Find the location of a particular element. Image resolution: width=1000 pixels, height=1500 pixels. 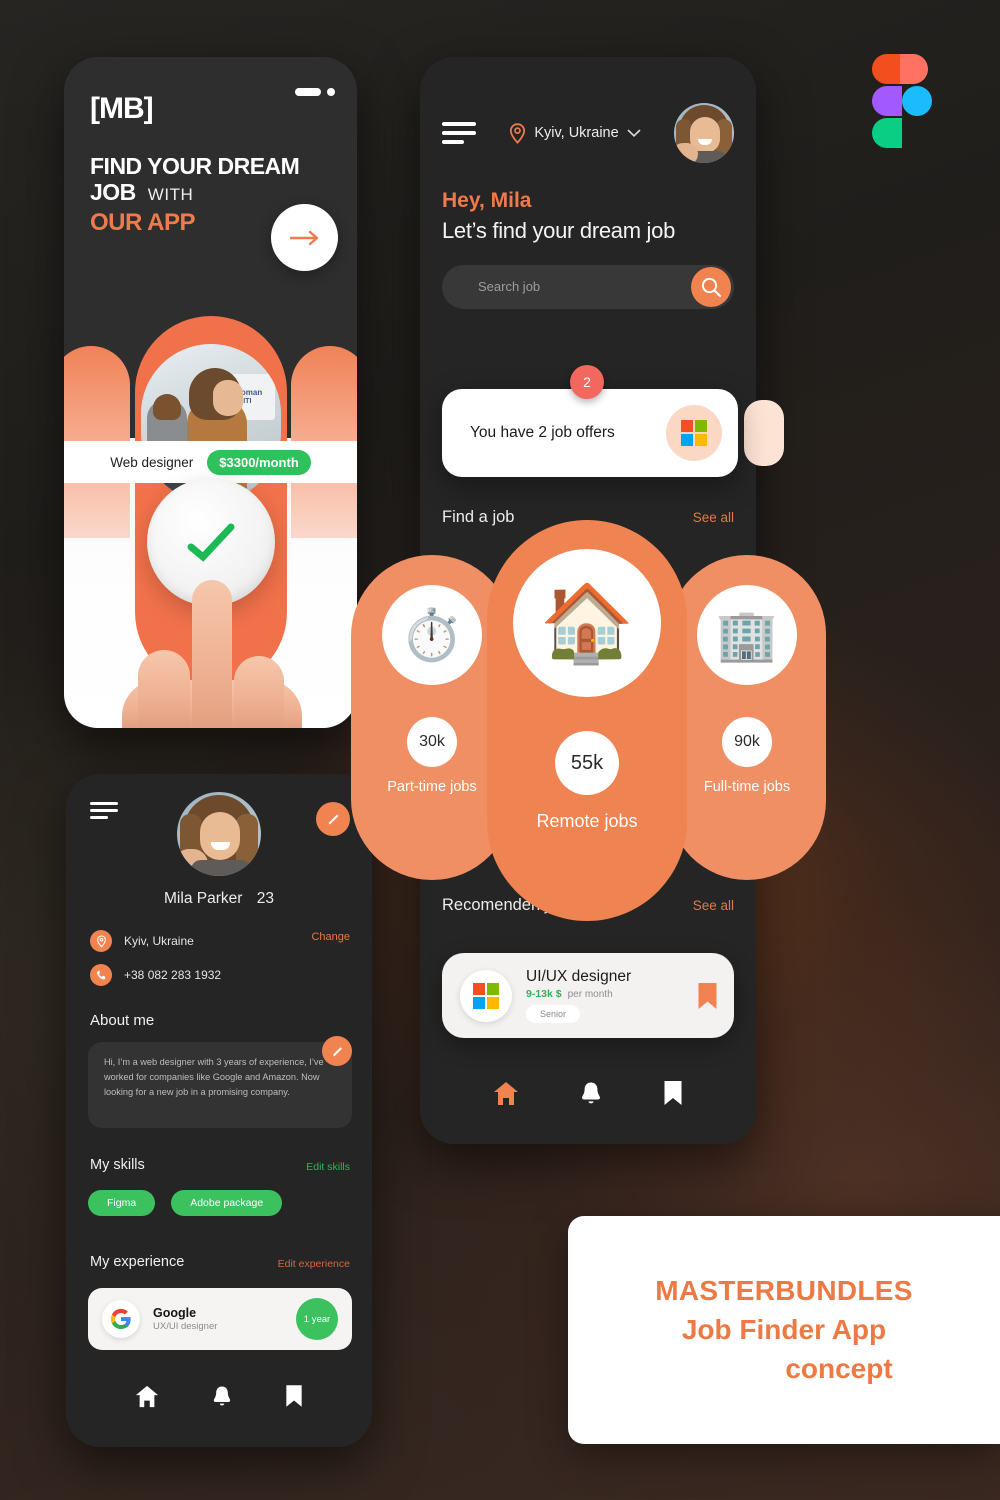

skill-chip: Figma is located at coordinates (122, 1203).